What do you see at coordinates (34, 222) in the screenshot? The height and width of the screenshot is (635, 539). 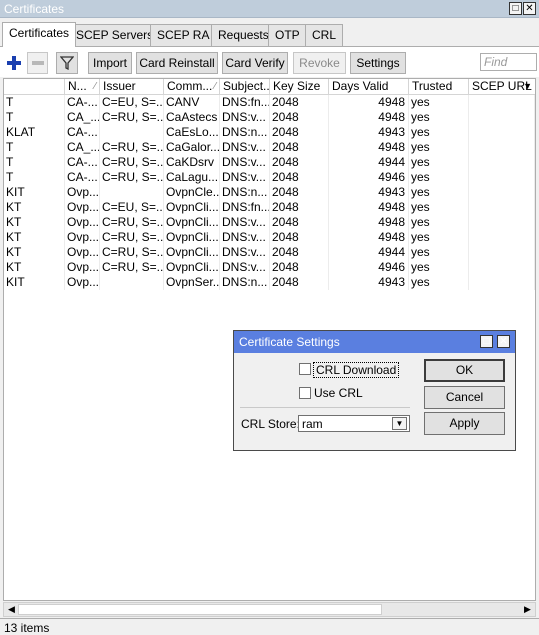 I see `cell-flags: KT` at bounding box center [34, 222].